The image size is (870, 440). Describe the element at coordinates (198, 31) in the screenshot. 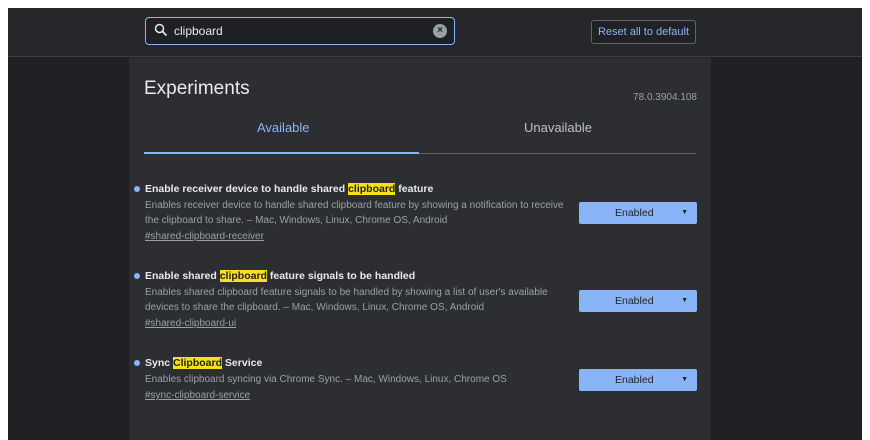

I see `search-input: clipboard` at that location.